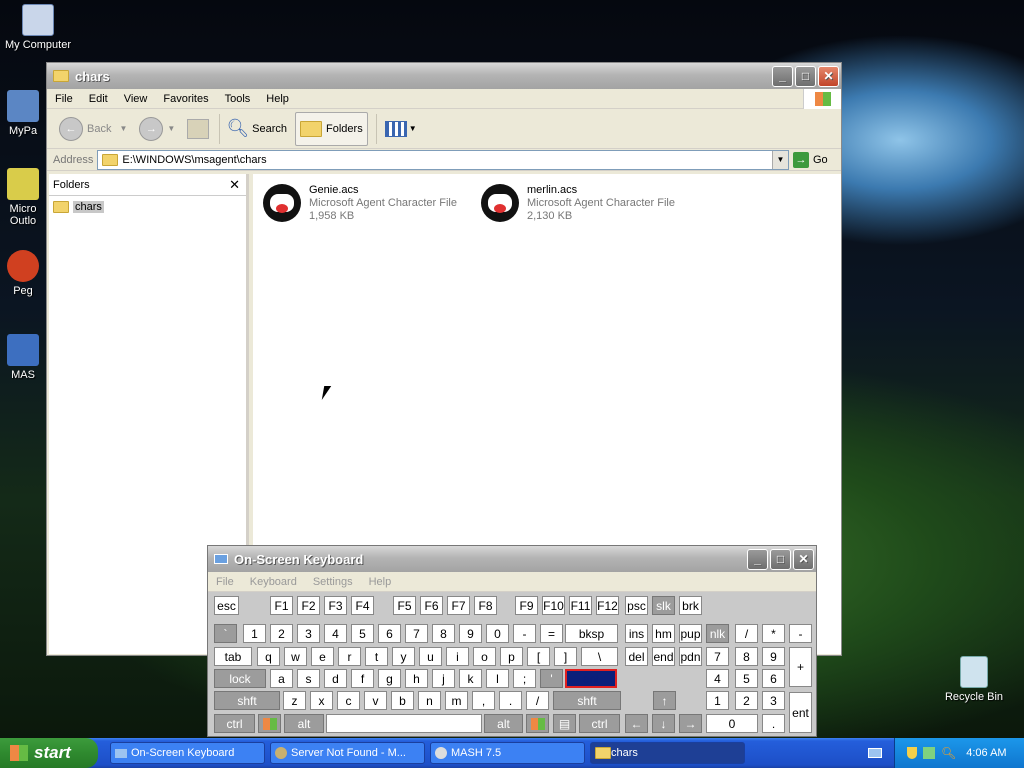  Describe the element at coordinates (277, 99) in the screenshot. I see `menu-help: Help` at that location.